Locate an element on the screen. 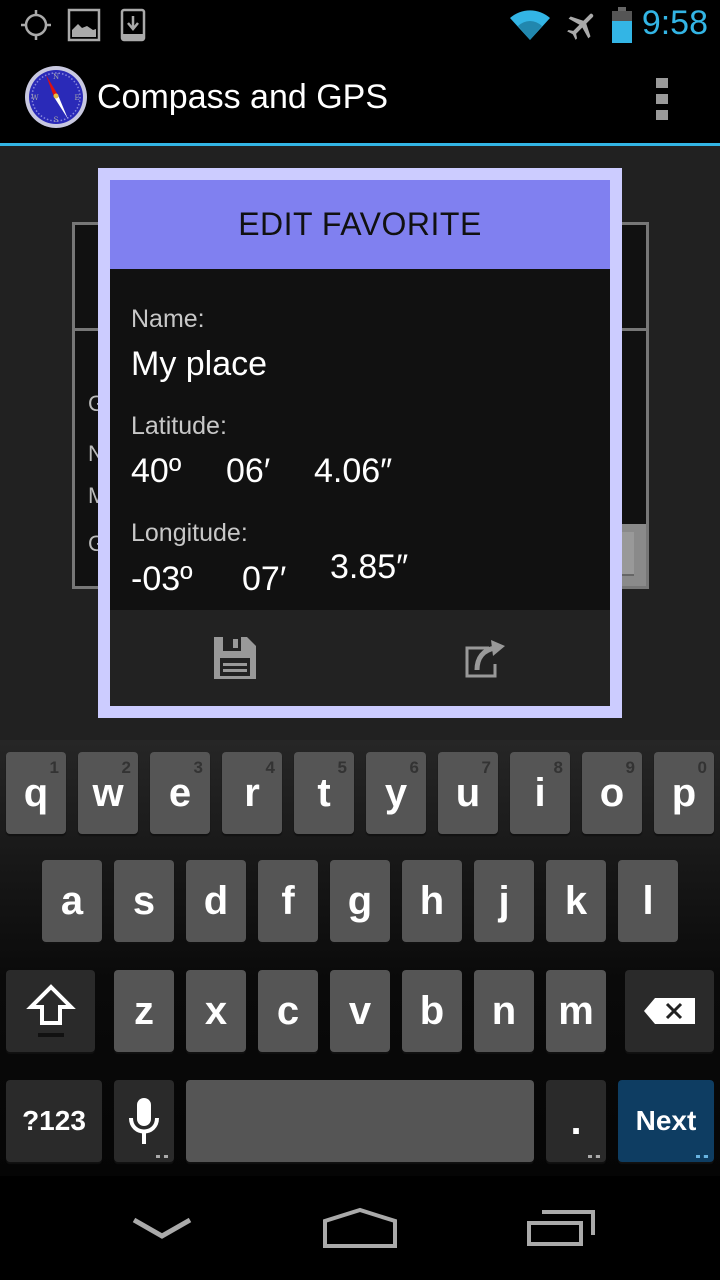 This screenshot has height=1280, width=720. key-number-hint: 4 is located at coordinates (270, 767).